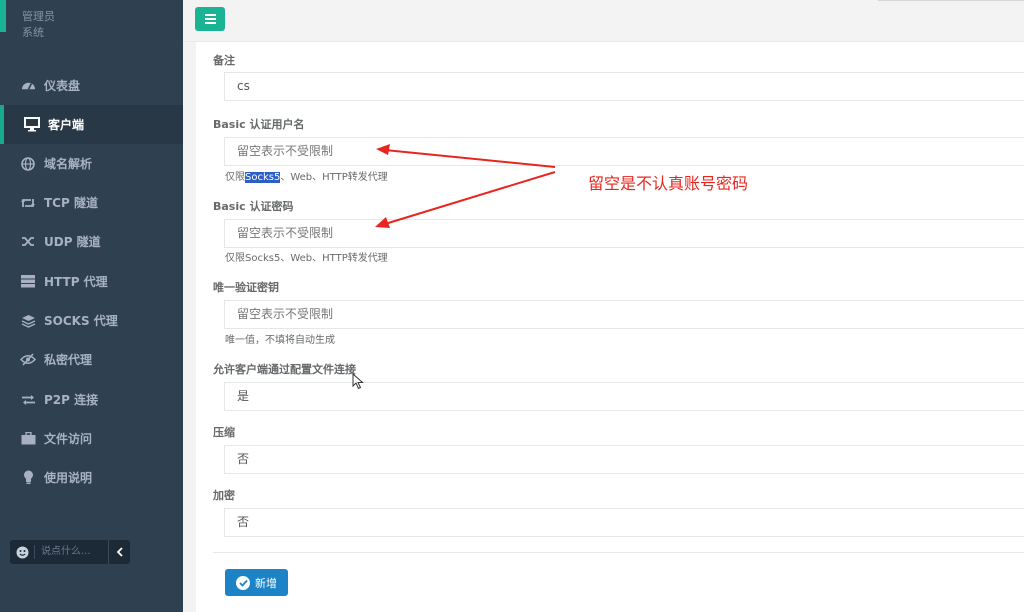 The width and height of the screenshot is (1024, 612). What do you see at coordinates (28, 360) in the screenshot?
I see `eye-slash-icon` at bounding box center [28, 360].